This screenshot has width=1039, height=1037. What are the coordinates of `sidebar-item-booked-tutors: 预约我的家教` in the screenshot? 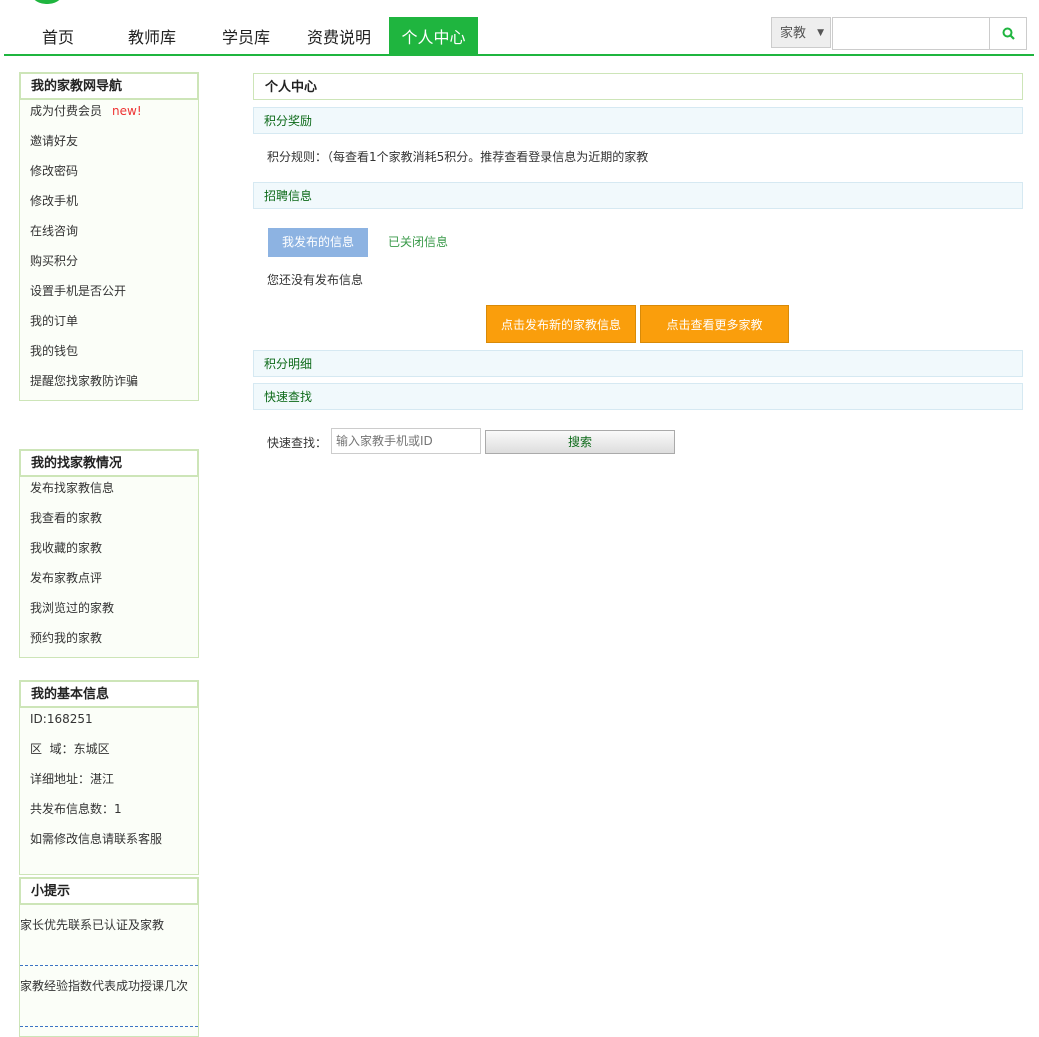 It's located at (109, 642).